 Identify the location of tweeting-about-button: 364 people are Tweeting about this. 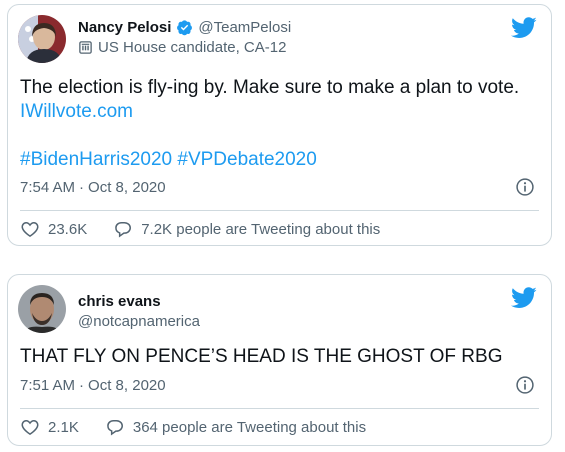
(235, 427).